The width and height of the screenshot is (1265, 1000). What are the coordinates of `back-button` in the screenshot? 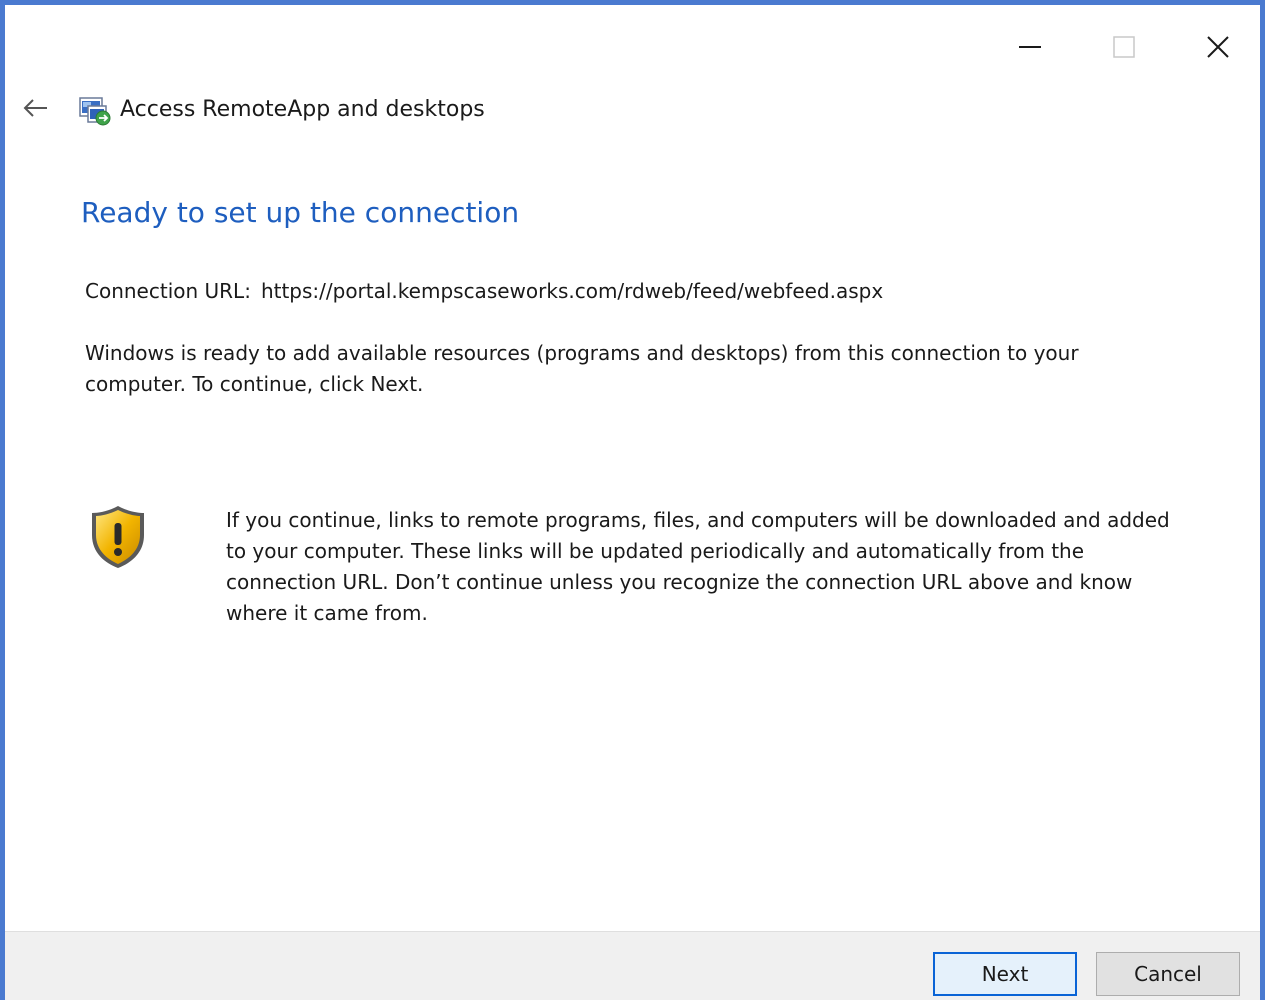 It's located at (35, 110).